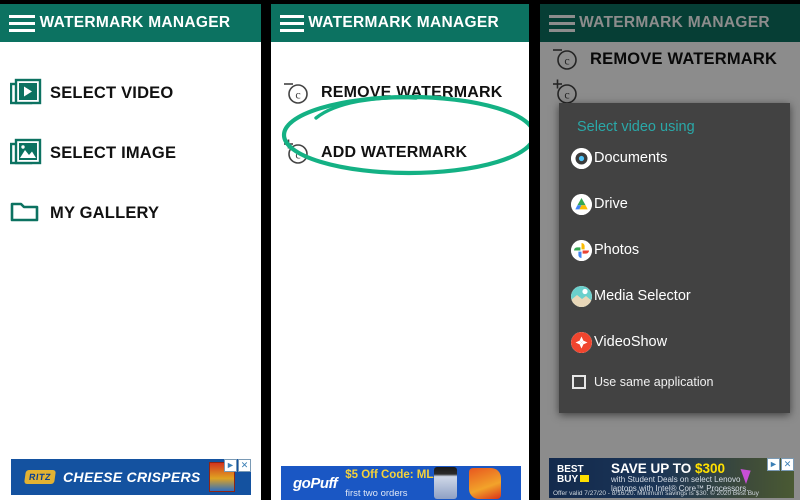 The height and width of the screenshot is (500, 800). I want to click on dialog-option-drive: Drive, so click(680, 204).